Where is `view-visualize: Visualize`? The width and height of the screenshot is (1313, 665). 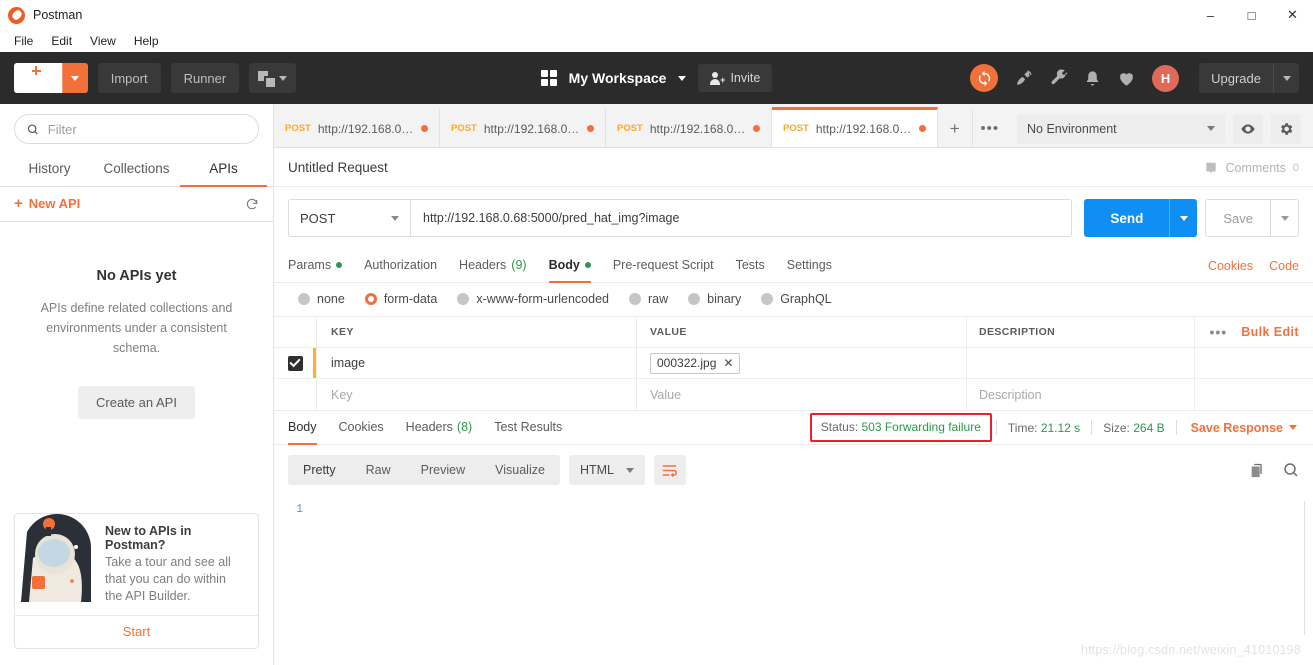 view-visualize: Visualize is located at coordinates (520, 470).